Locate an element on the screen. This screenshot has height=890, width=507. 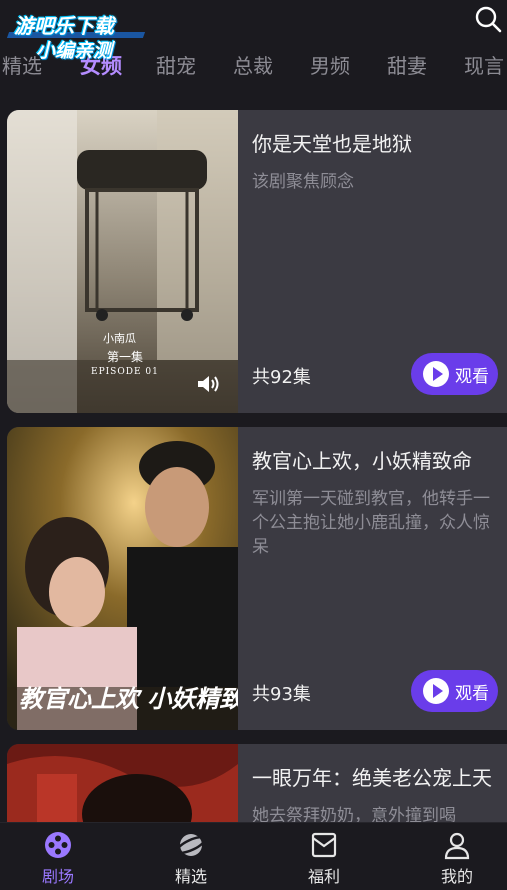
planet-icon is located at coordinates (191, 845).